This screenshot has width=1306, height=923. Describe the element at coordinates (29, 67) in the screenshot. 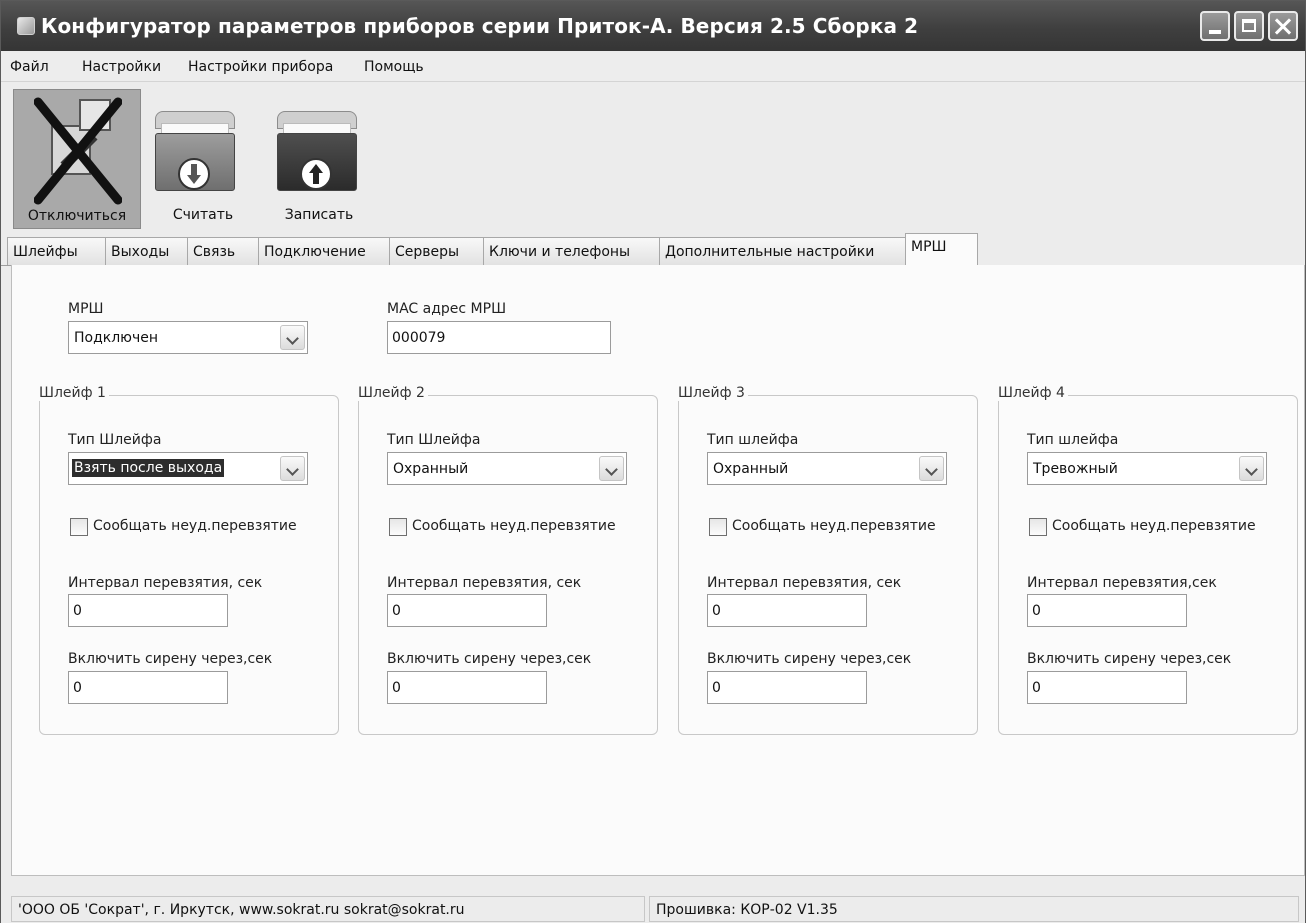

I see `menu-file: Файл` at that location.